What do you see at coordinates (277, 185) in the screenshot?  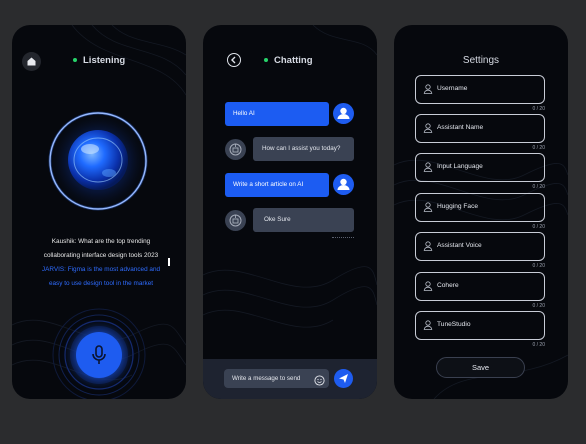 I see `user-message-bubble: Write a short article on AI` at bounding box center [277, 185].